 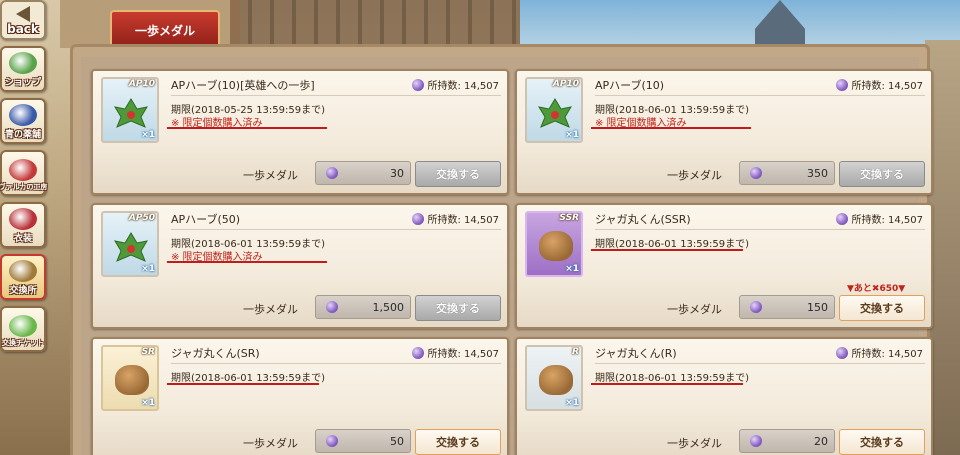 What do you see at coordinates (22, 239) in the screenshot?
I see `sidebar-item-label: 衣装` at bounding box center [22, 239].